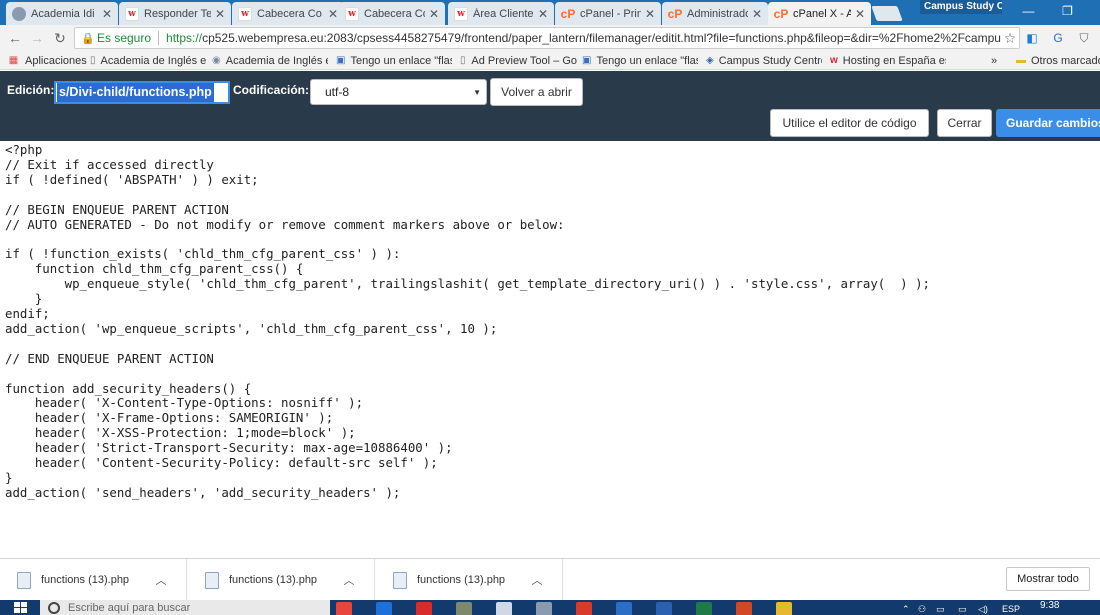 This screenshot has width=1100, height=615. I want to click on tab-label: cPanel - Princ, so click(610, 13).